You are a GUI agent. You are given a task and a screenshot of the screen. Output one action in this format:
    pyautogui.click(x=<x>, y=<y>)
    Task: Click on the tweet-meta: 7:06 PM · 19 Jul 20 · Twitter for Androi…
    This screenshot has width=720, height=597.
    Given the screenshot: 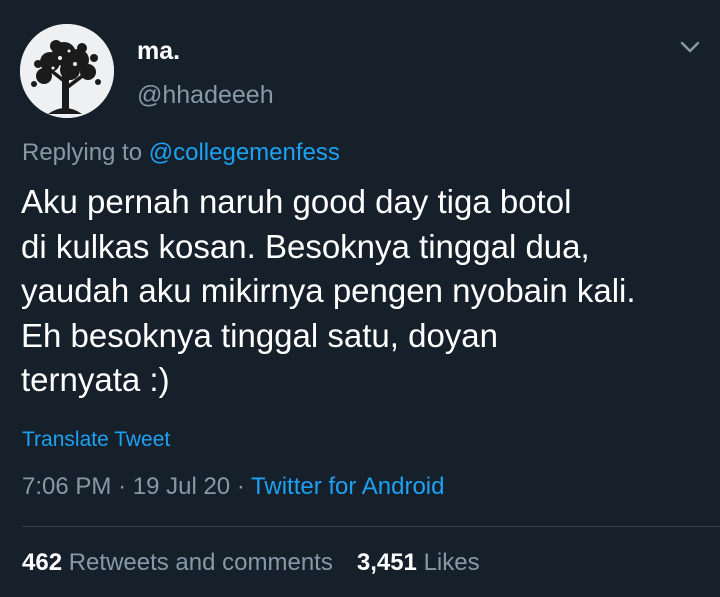 What is the action you would take?
    pyautogui.click(x=233, y=487)
    